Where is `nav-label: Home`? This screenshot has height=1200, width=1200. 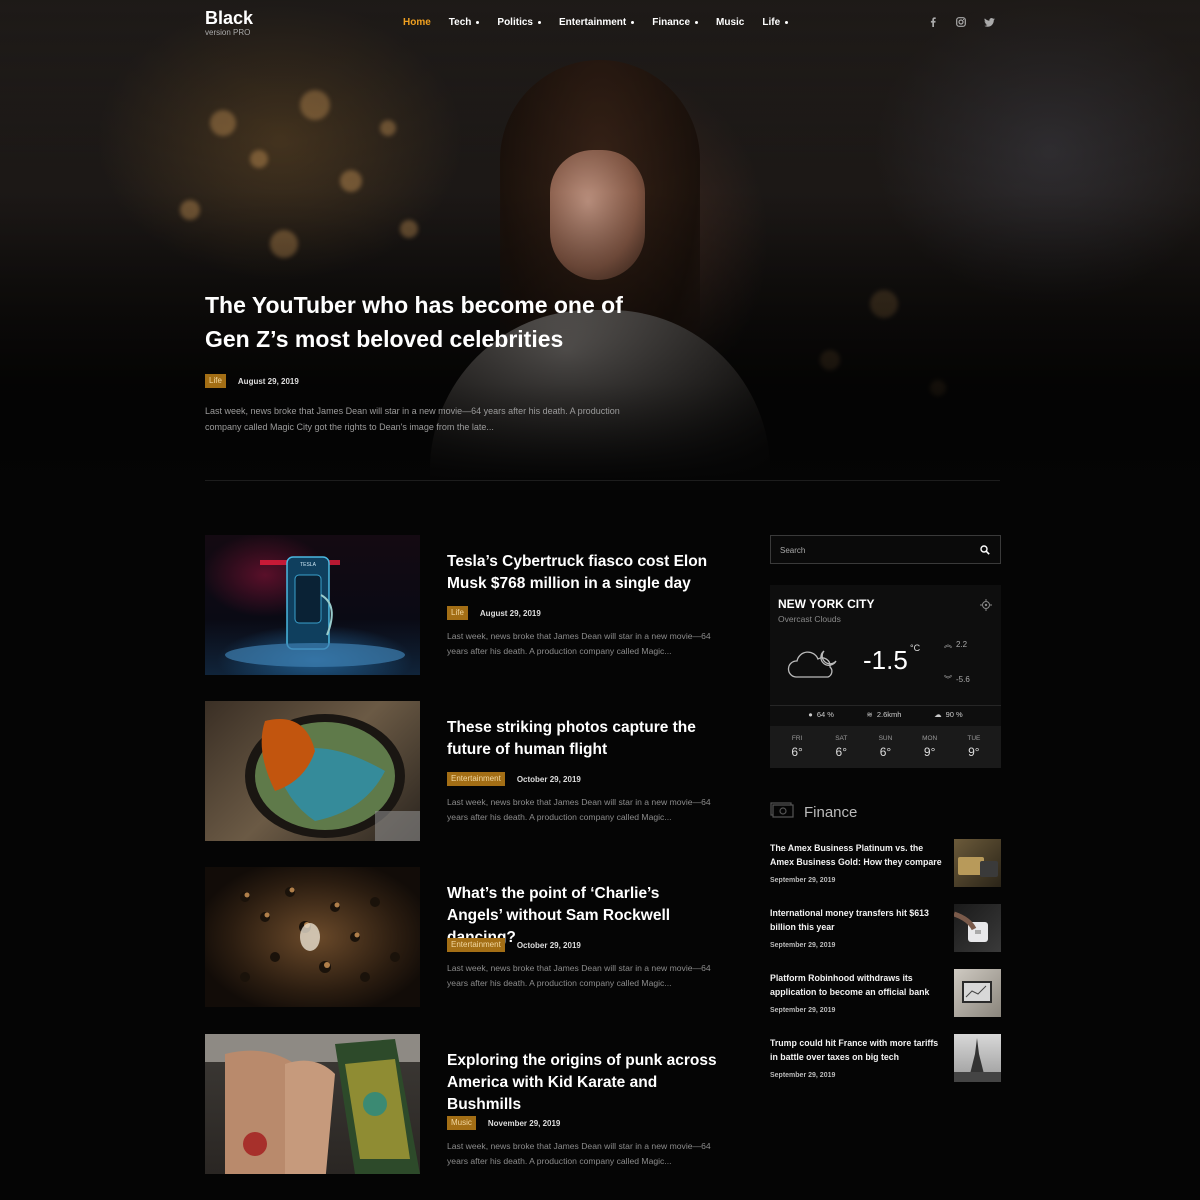
nav-label: Home is located at coordinates (417, 22).